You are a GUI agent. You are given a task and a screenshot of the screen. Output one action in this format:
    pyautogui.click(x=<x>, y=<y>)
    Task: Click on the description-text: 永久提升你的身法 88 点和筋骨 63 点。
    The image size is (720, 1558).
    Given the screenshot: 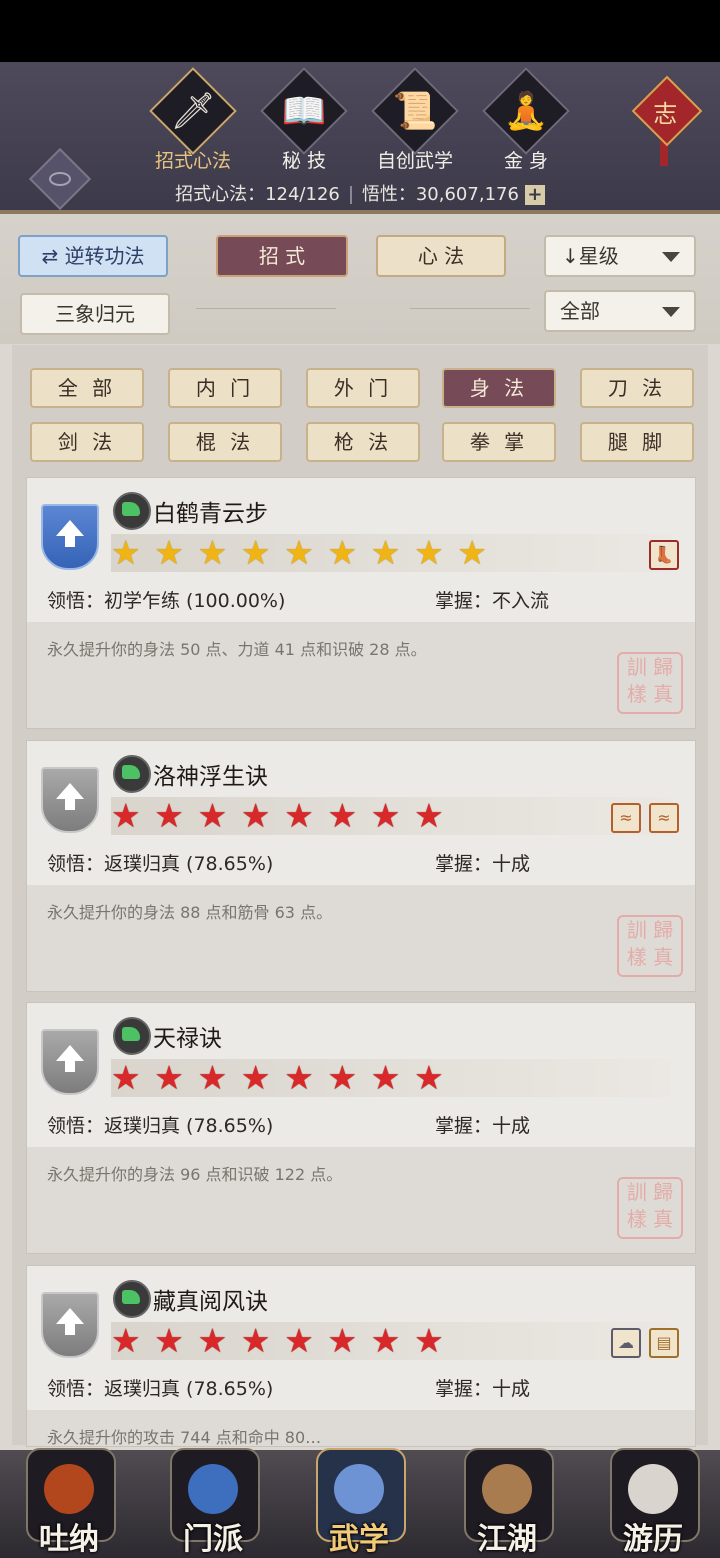 What is the action you would take?
    pyautogui.click(x=190, y=912)
    